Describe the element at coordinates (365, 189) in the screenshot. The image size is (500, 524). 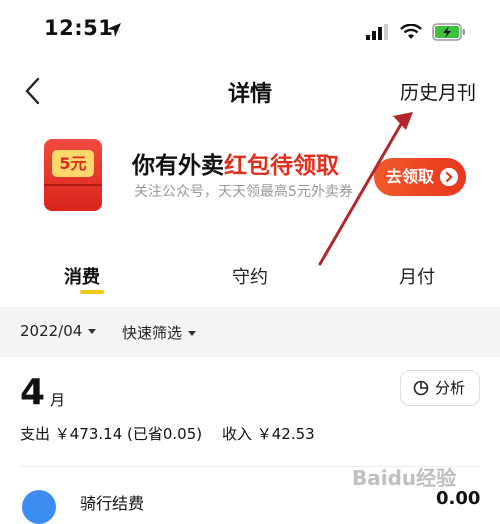
I see `annotation-arrow-icon` at that location.